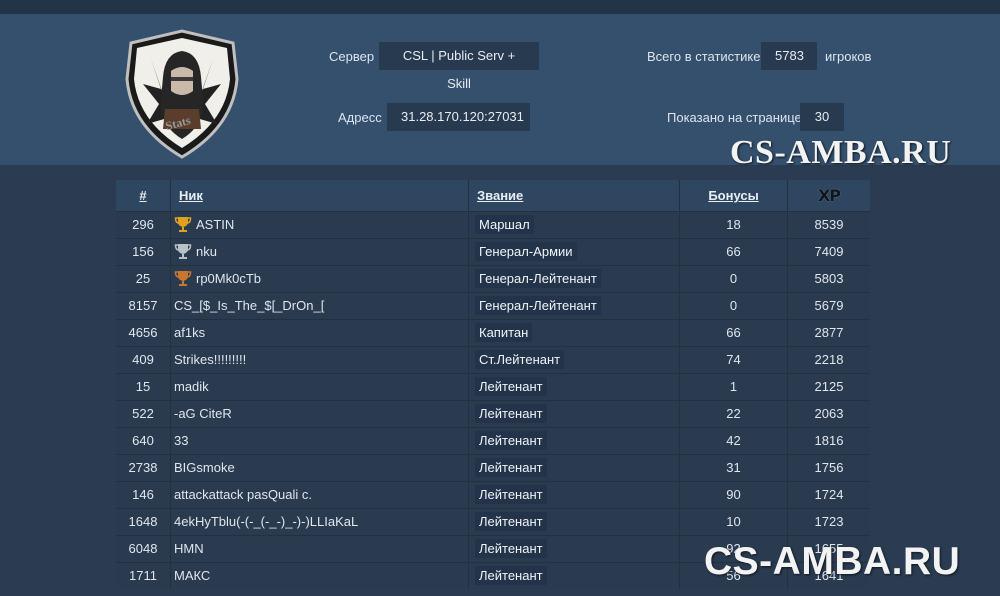 The image size is (1000, 596). I want to click on table-row: 4656 af1ks Капитан 66 2877, so click(493, 332).